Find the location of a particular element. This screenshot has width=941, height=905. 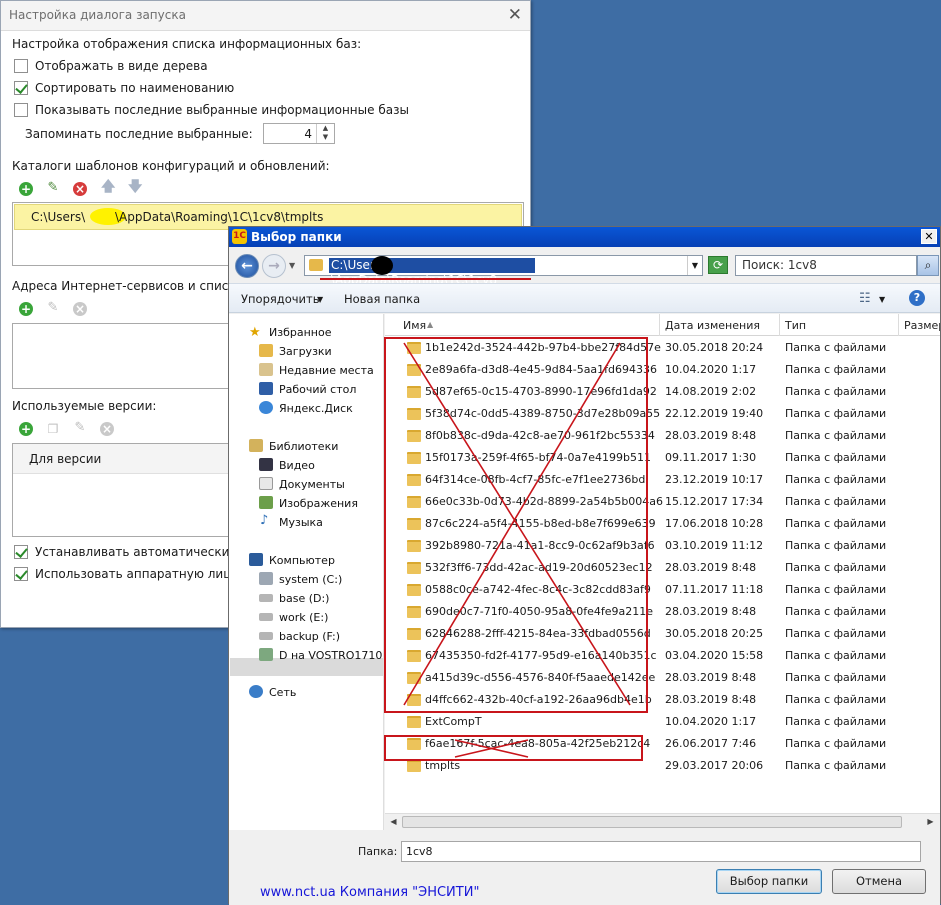

nav-network-drive: D на VOSTRO1710 is located at coordinates (330, 655).